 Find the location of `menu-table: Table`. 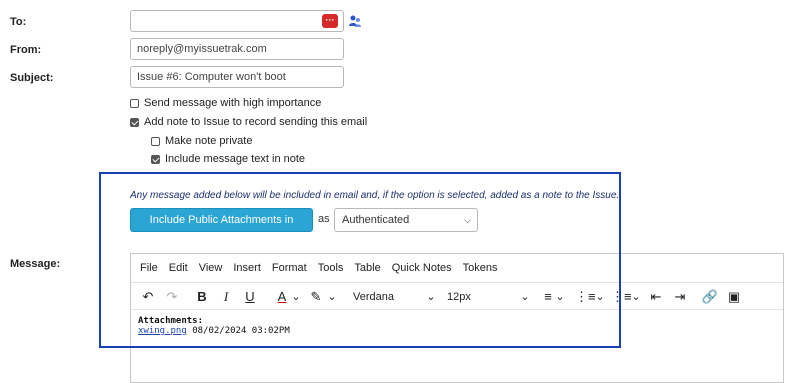

menu-table: Table is located at coordinates (367, 268).